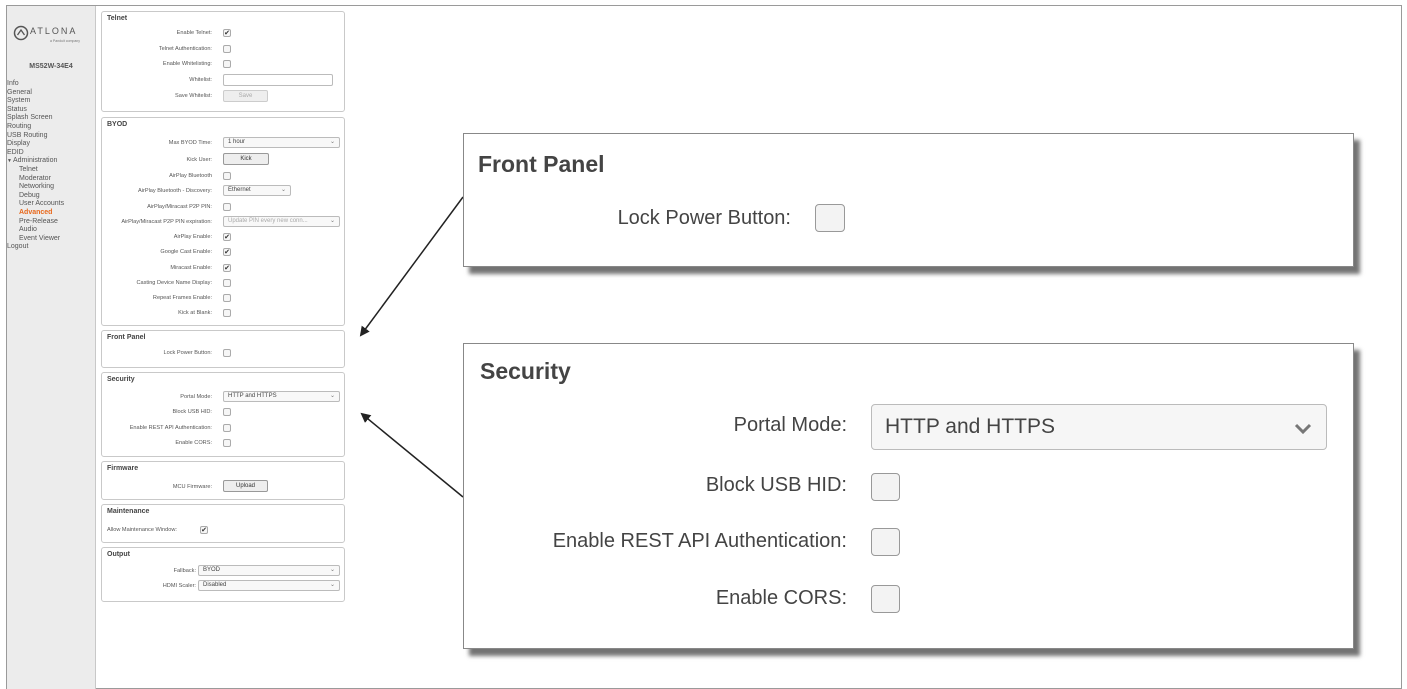 This screenshot has height=689, width=1407. I want to click on security-arrow, so click(412, 455).